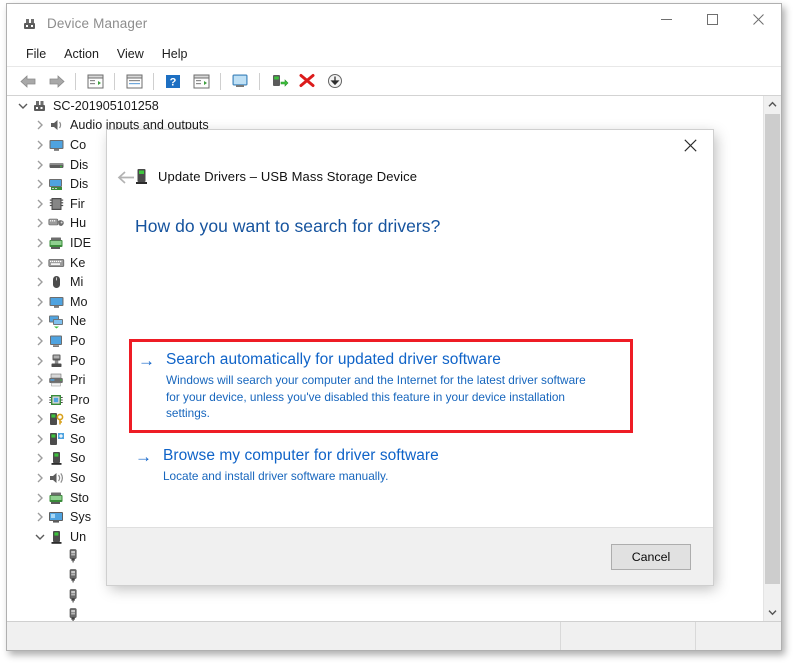 This screenshot has width=795, height=665. I want to click on menu-item-action: Action, so click(81, 54).